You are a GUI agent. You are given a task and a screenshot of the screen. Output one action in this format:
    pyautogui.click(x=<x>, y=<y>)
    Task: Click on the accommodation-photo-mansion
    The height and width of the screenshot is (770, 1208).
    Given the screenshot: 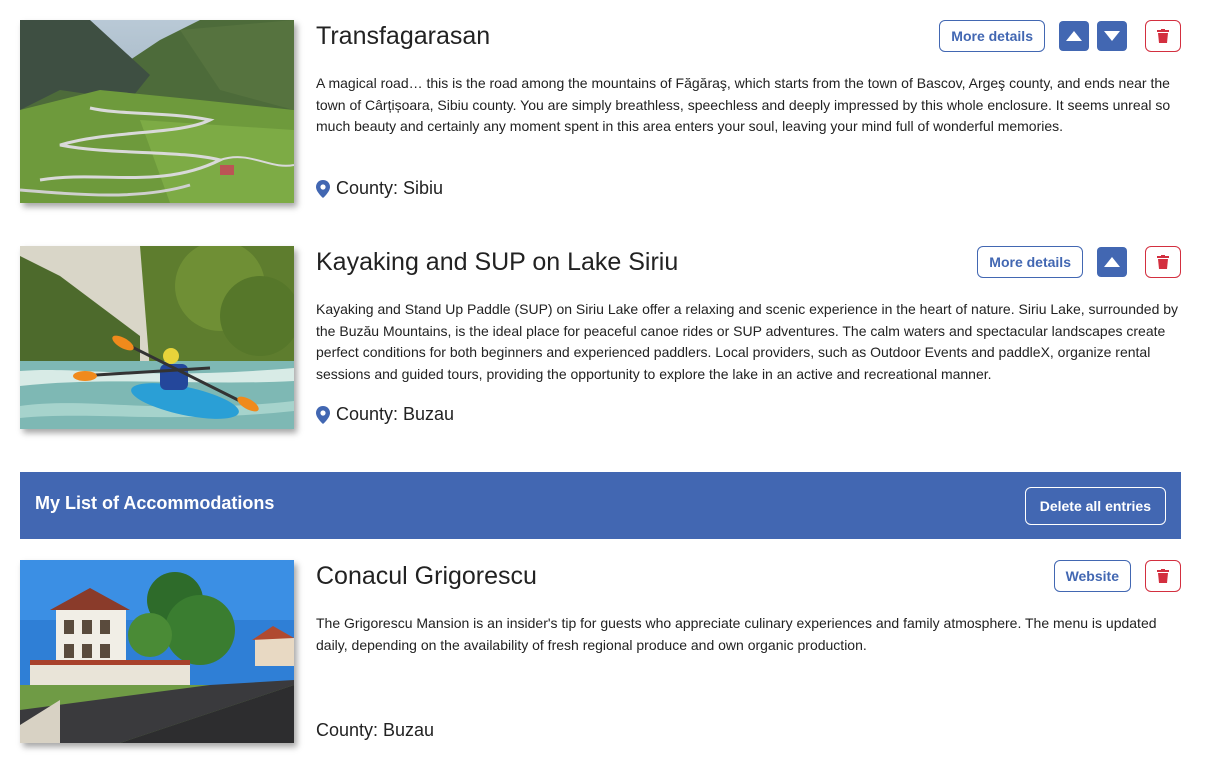 What is the action you would take?
    pyautogui.click(x=157, y=651)
    